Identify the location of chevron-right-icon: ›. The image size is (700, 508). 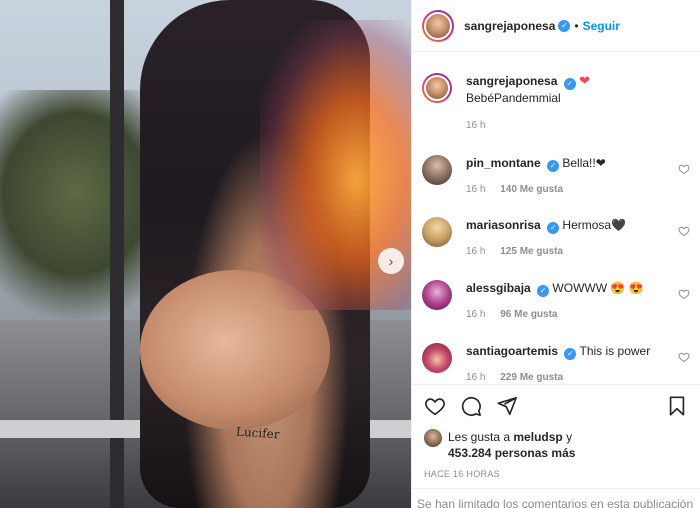
(391, 261).